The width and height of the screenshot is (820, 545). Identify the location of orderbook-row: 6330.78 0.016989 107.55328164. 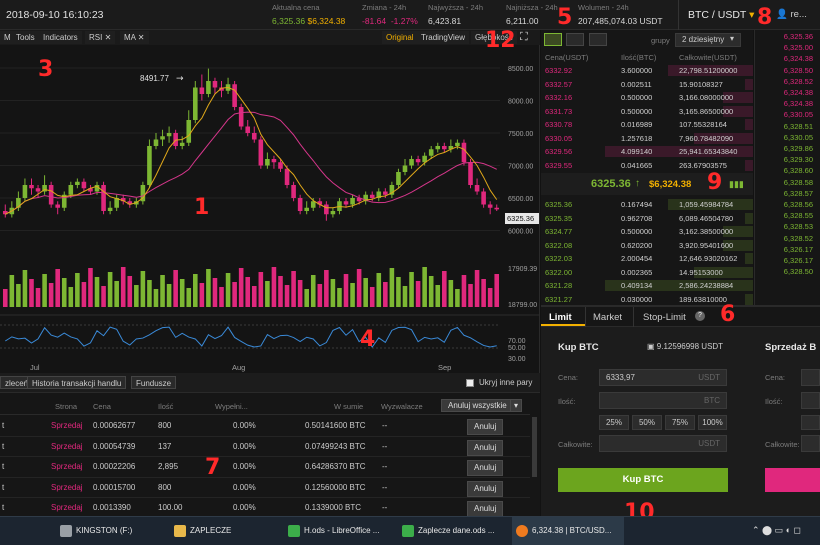
(647, 125).